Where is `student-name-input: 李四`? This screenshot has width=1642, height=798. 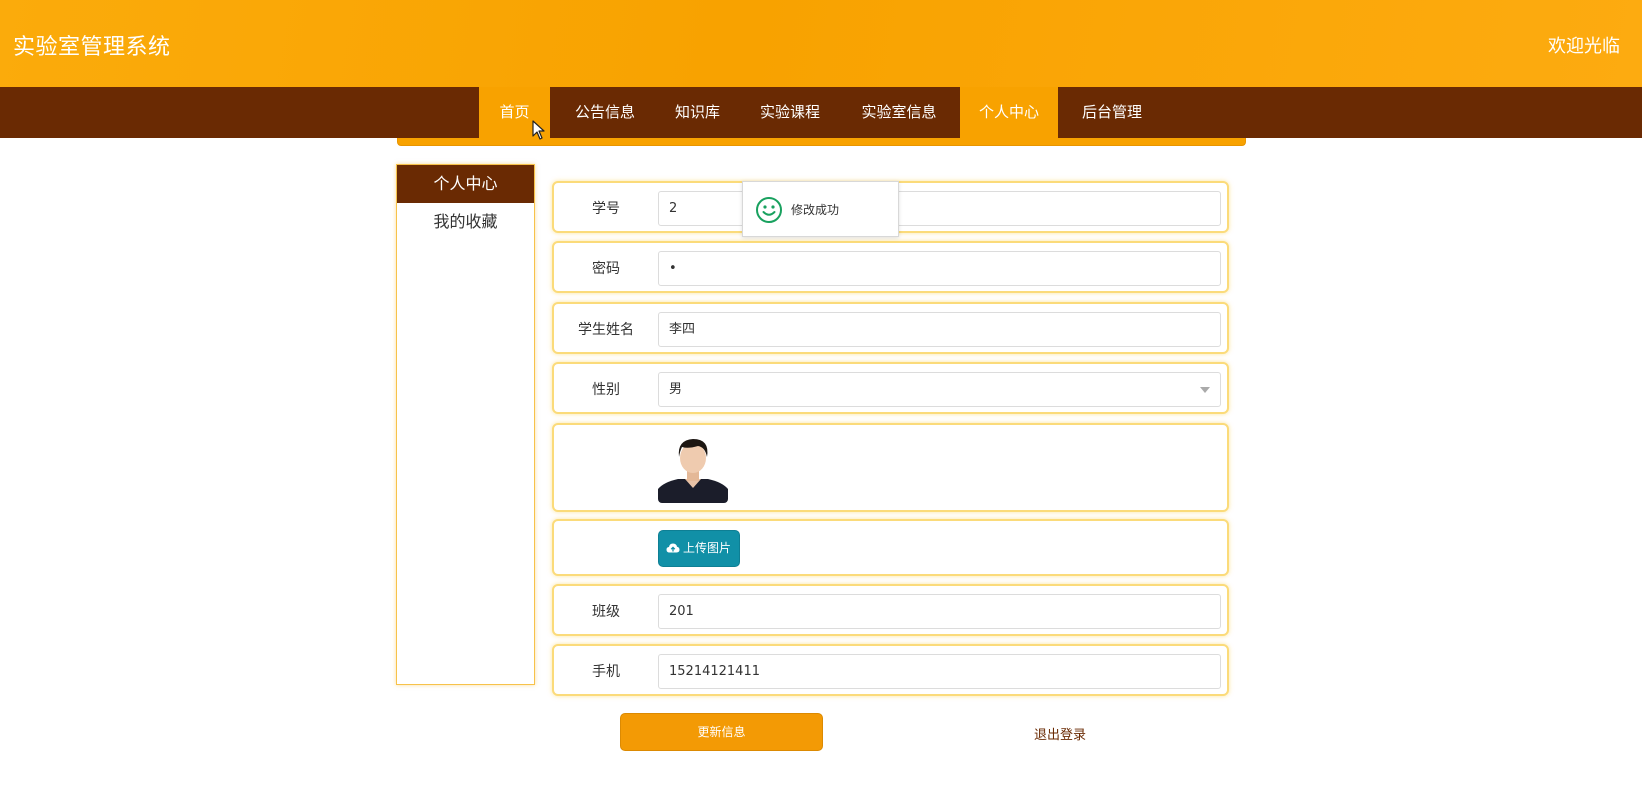 student-name-input: 李四 is located at coordinates (939, 329).